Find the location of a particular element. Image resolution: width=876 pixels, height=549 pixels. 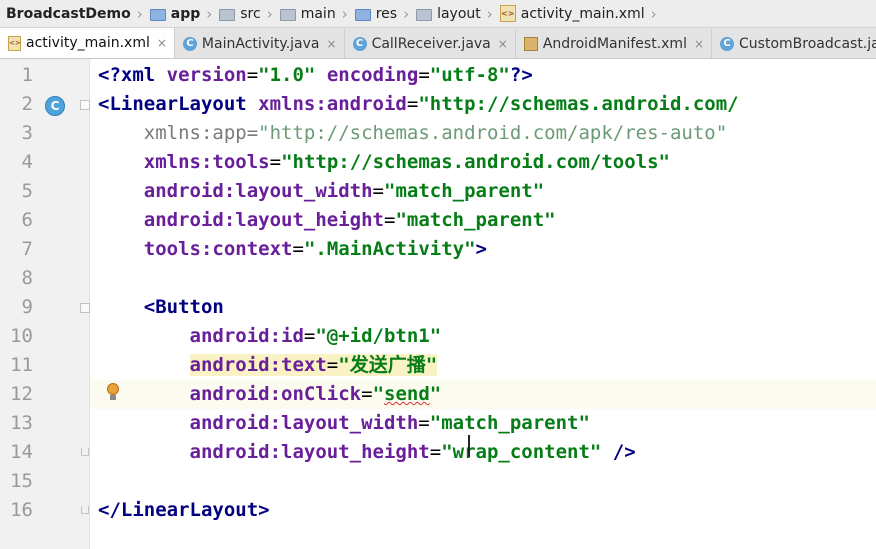

code-token: xmlns:tools is located at coordinates (206, 162).